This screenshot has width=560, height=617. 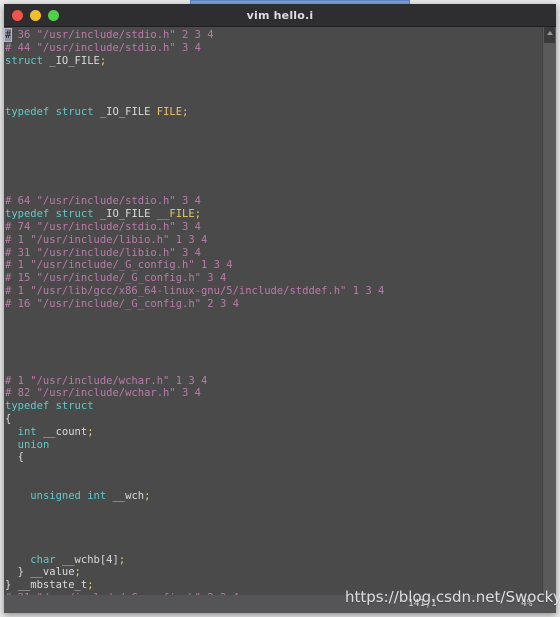 I want to click on code-line: } __value;, so click(x=273, y=572).